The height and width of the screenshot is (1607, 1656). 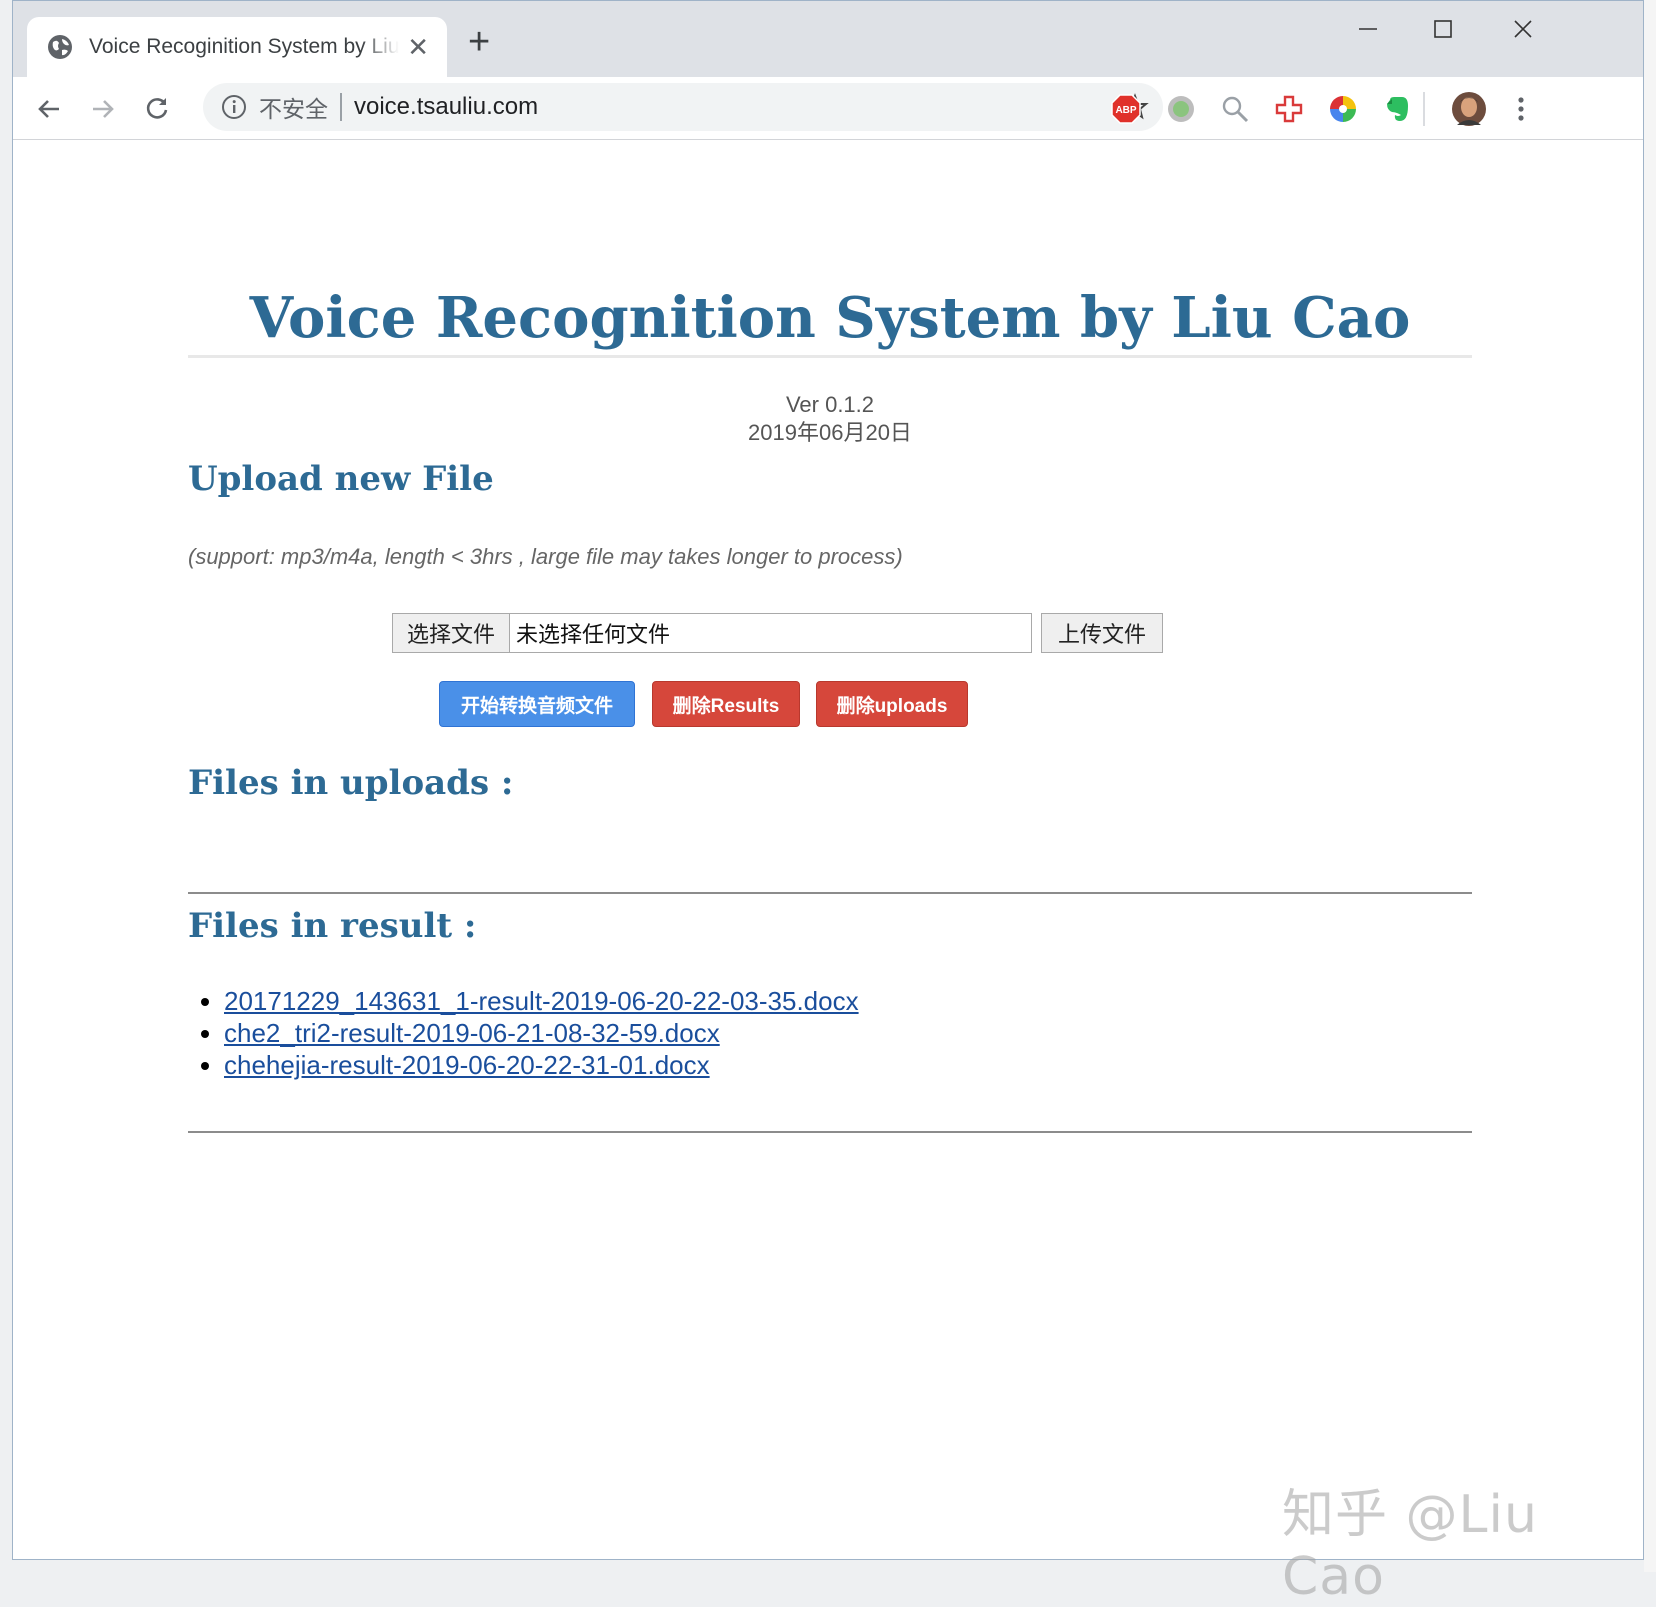 I want to click on abp-icon: ABP, so click(x=1126, y=109).